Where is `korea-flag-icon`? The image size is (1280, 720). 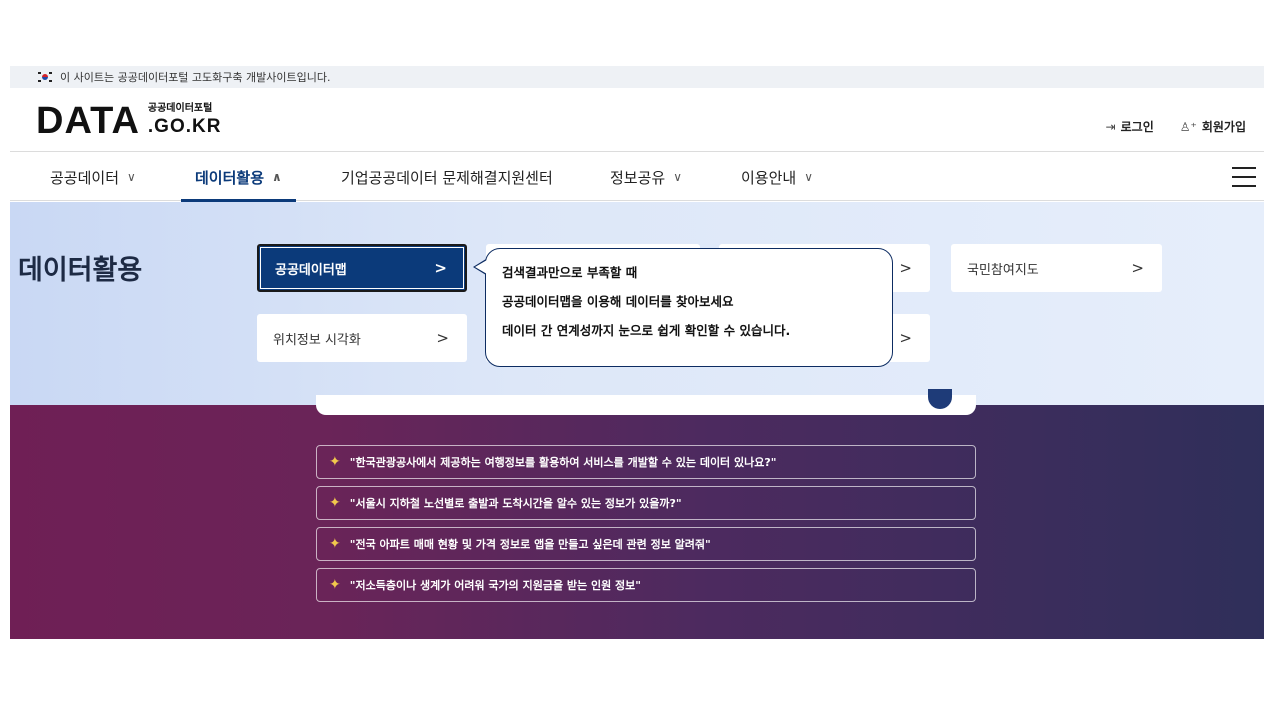
korea-flag-icon is located at coordinates (45, 77).